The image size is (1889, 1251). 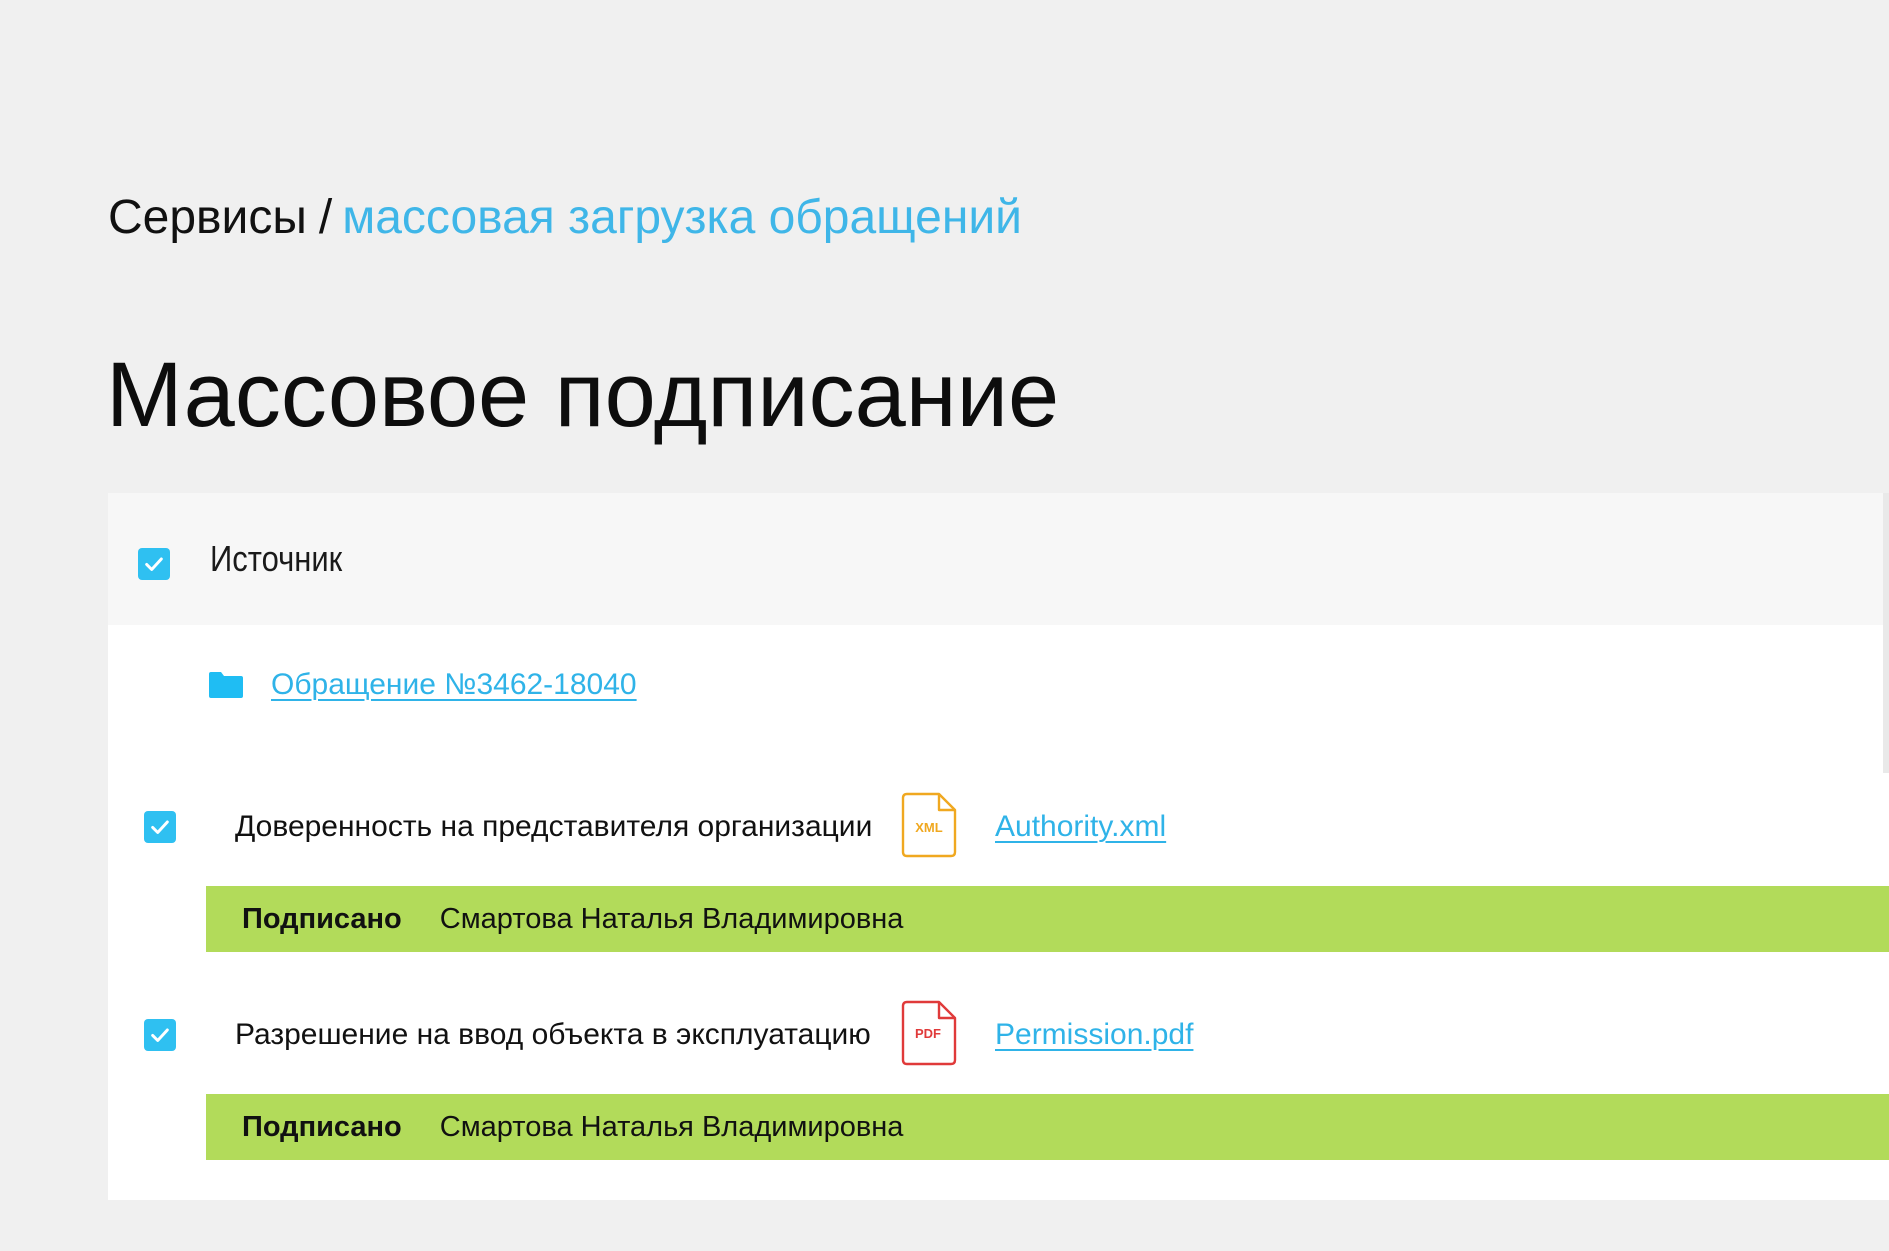 I want to click on file-type-label: PDF, so click(x=928, y=1033).